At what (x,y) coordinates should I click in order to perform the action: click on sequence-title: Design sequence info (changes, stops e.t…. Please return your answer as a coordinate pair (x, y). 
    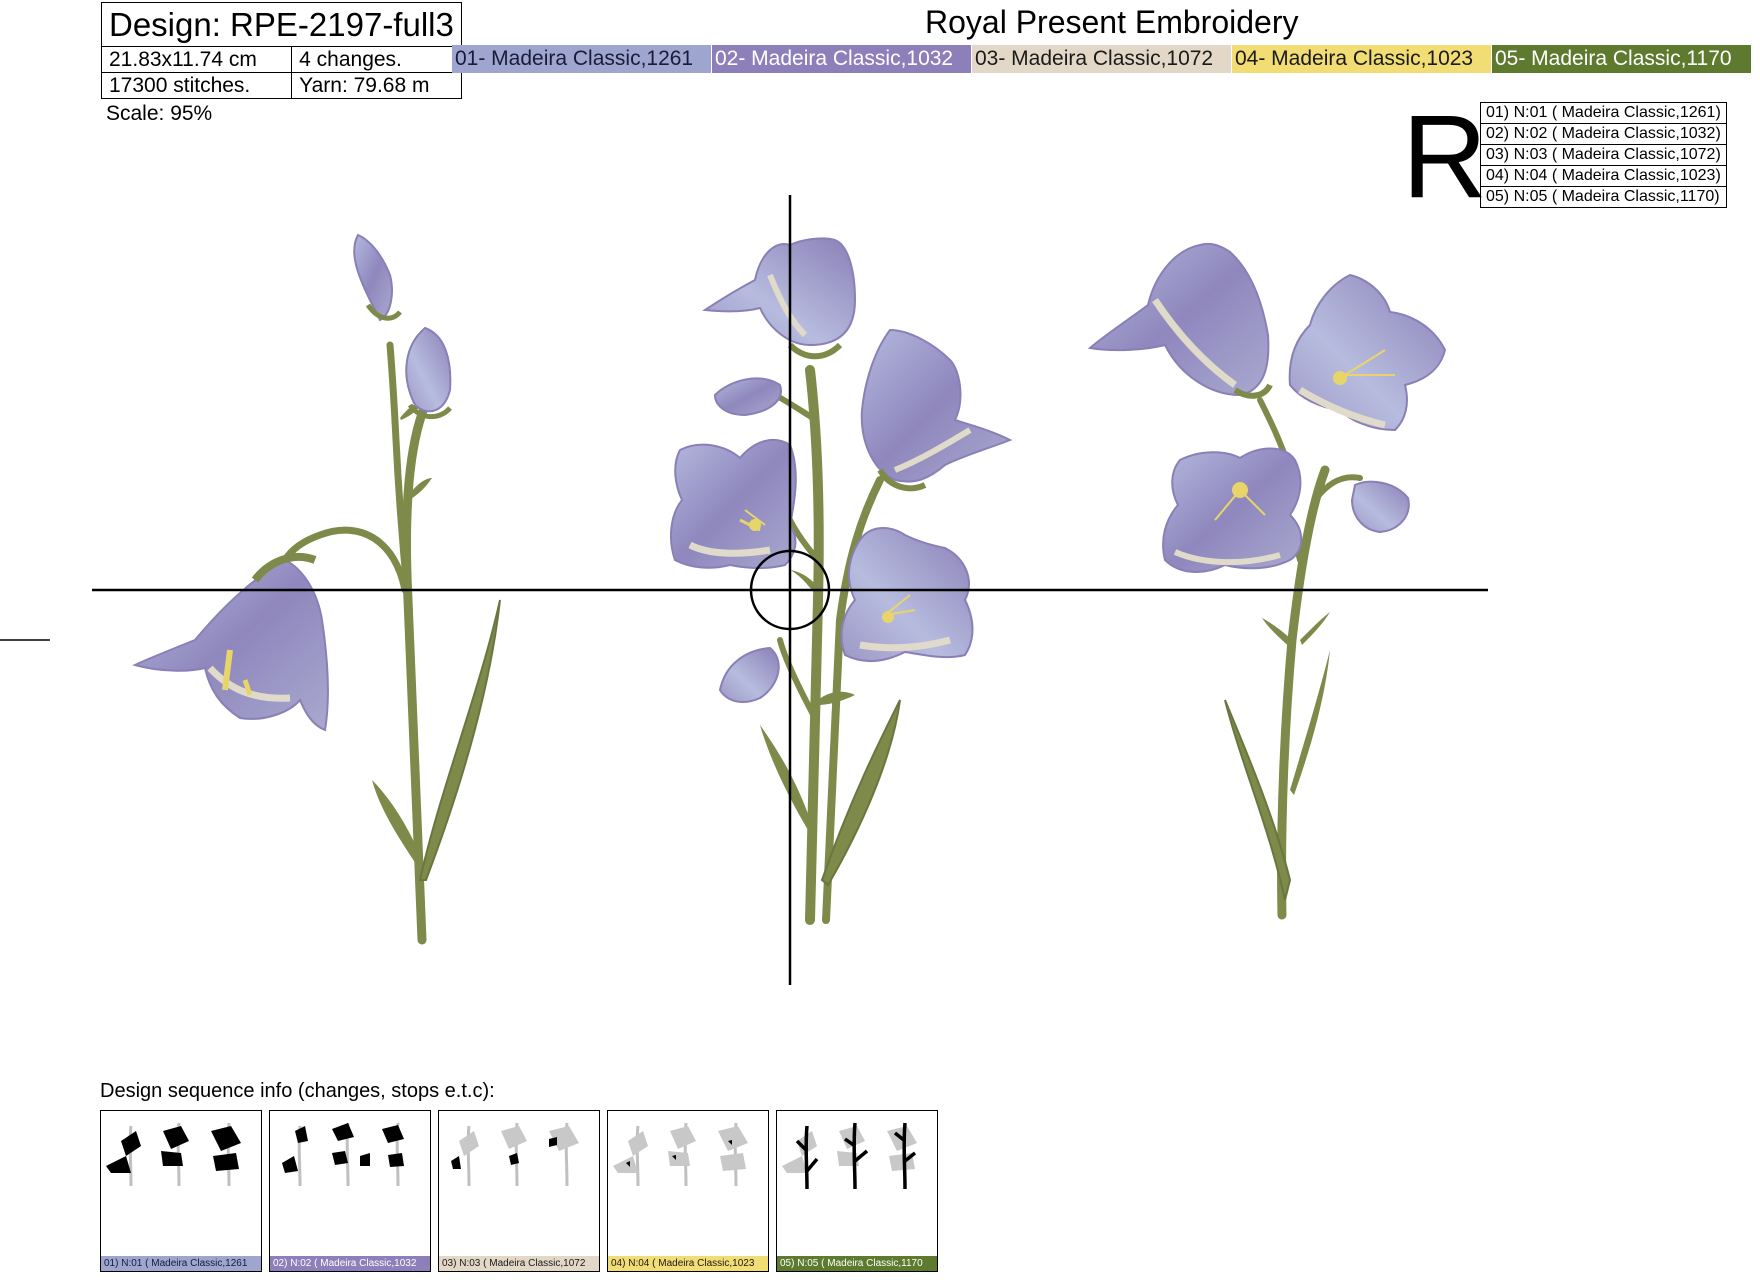
    Looking at the image, I should click on (297, 1091).